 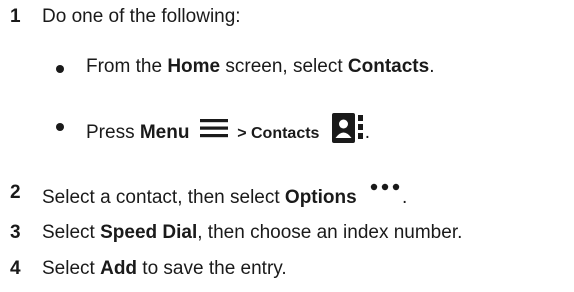 What do you see at coordinates (347, 128) in the screenshot?
I see `contacts-icon` at bounding box center [347, 128].